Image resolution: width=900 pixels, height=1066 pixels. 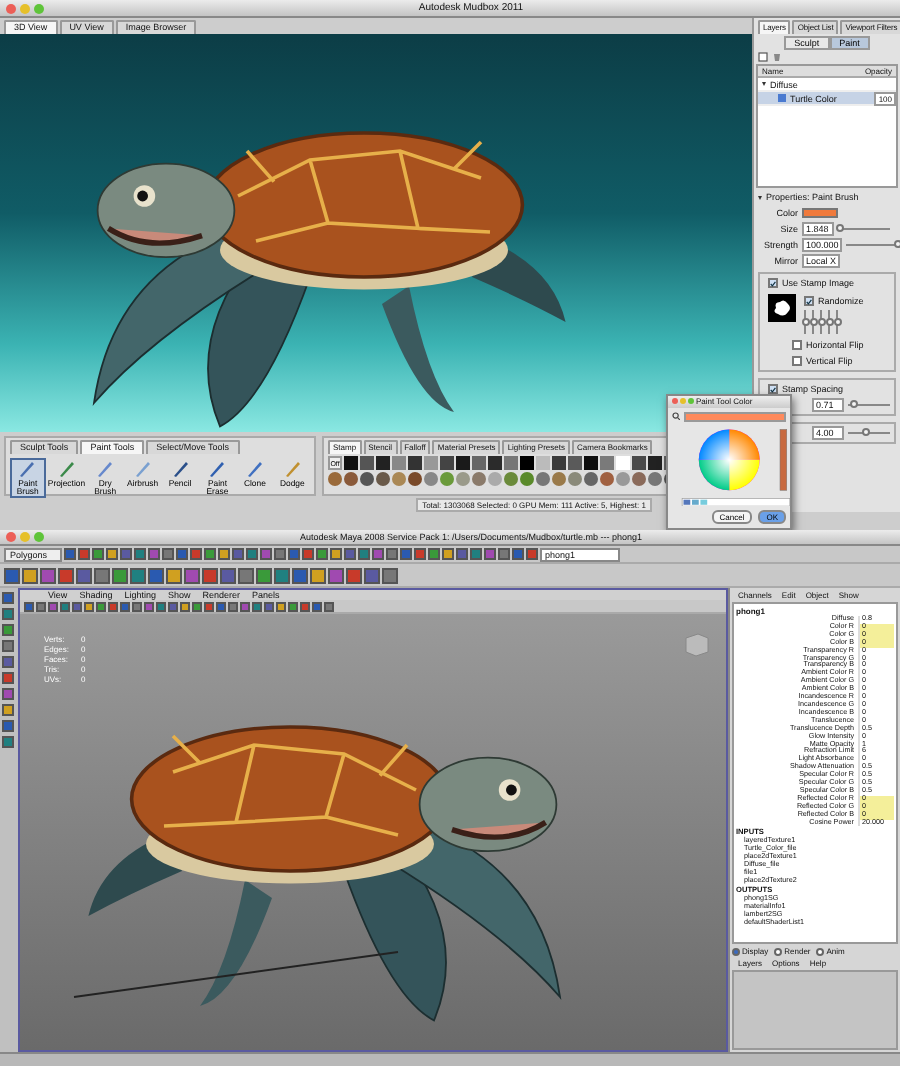 What do you see at coordinates (763, 57) in the screenshot?
I see `new-layer-icon` at bounding box center [763, 57].